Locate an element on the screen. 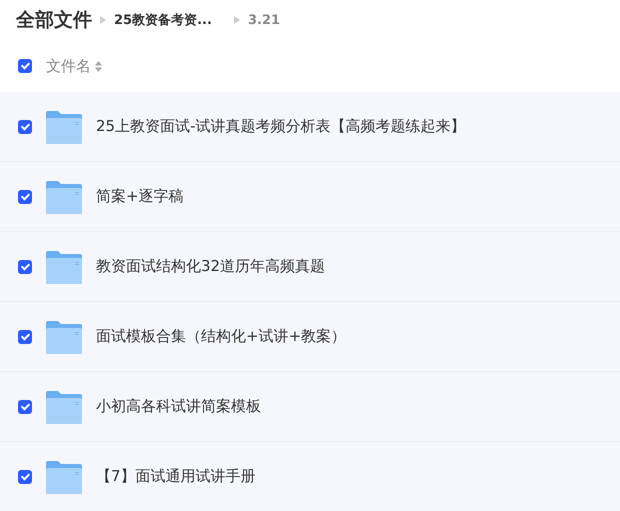 This screenshot has height=511, width=620. file-name: 小初高各科试讲简案模板 is located at coordinates (178, 406).